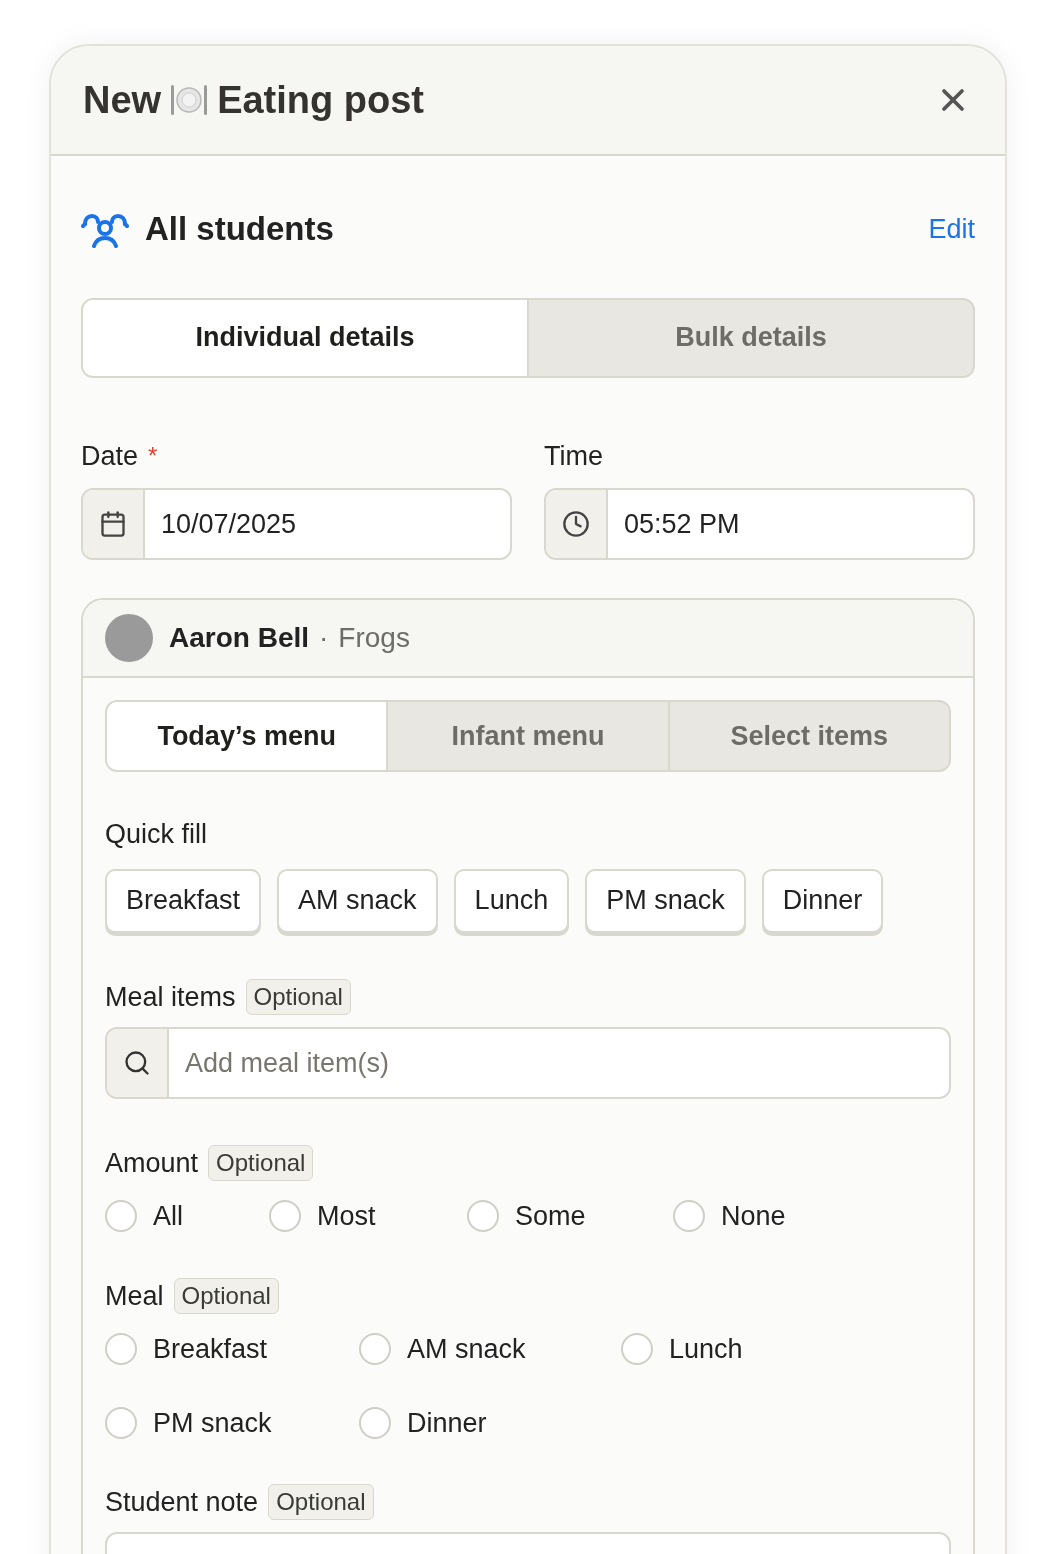  What do you see at coordinates (527, 736) in the screenshot?
I see `segment-tab: Infant menu` at bounding box center [527, 736].